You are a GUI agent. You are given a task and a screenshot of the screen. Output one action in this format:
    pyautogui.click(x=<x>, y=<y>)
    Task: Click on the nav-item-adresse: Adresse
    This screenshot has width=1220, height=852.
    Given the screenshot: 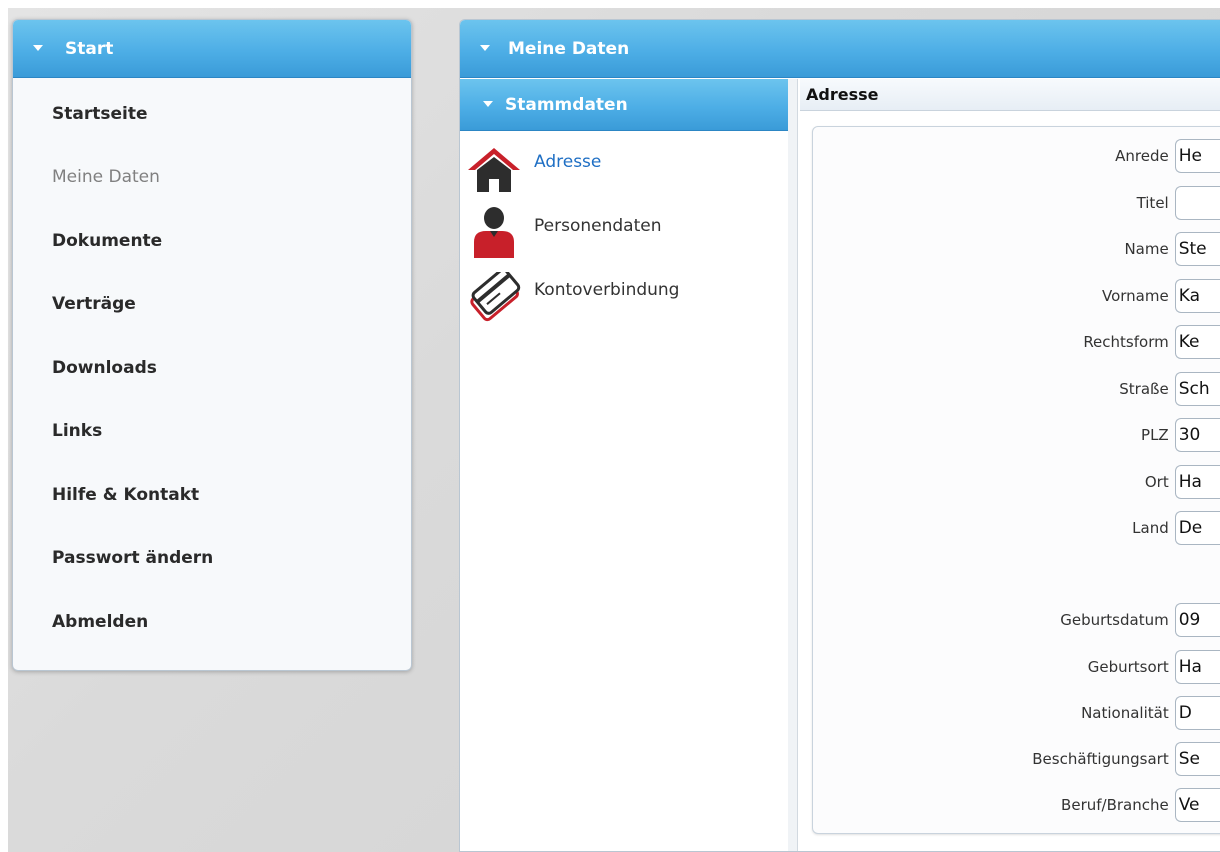 What is the action you would take?
    pyautogui.click(x=624, y=169)
    